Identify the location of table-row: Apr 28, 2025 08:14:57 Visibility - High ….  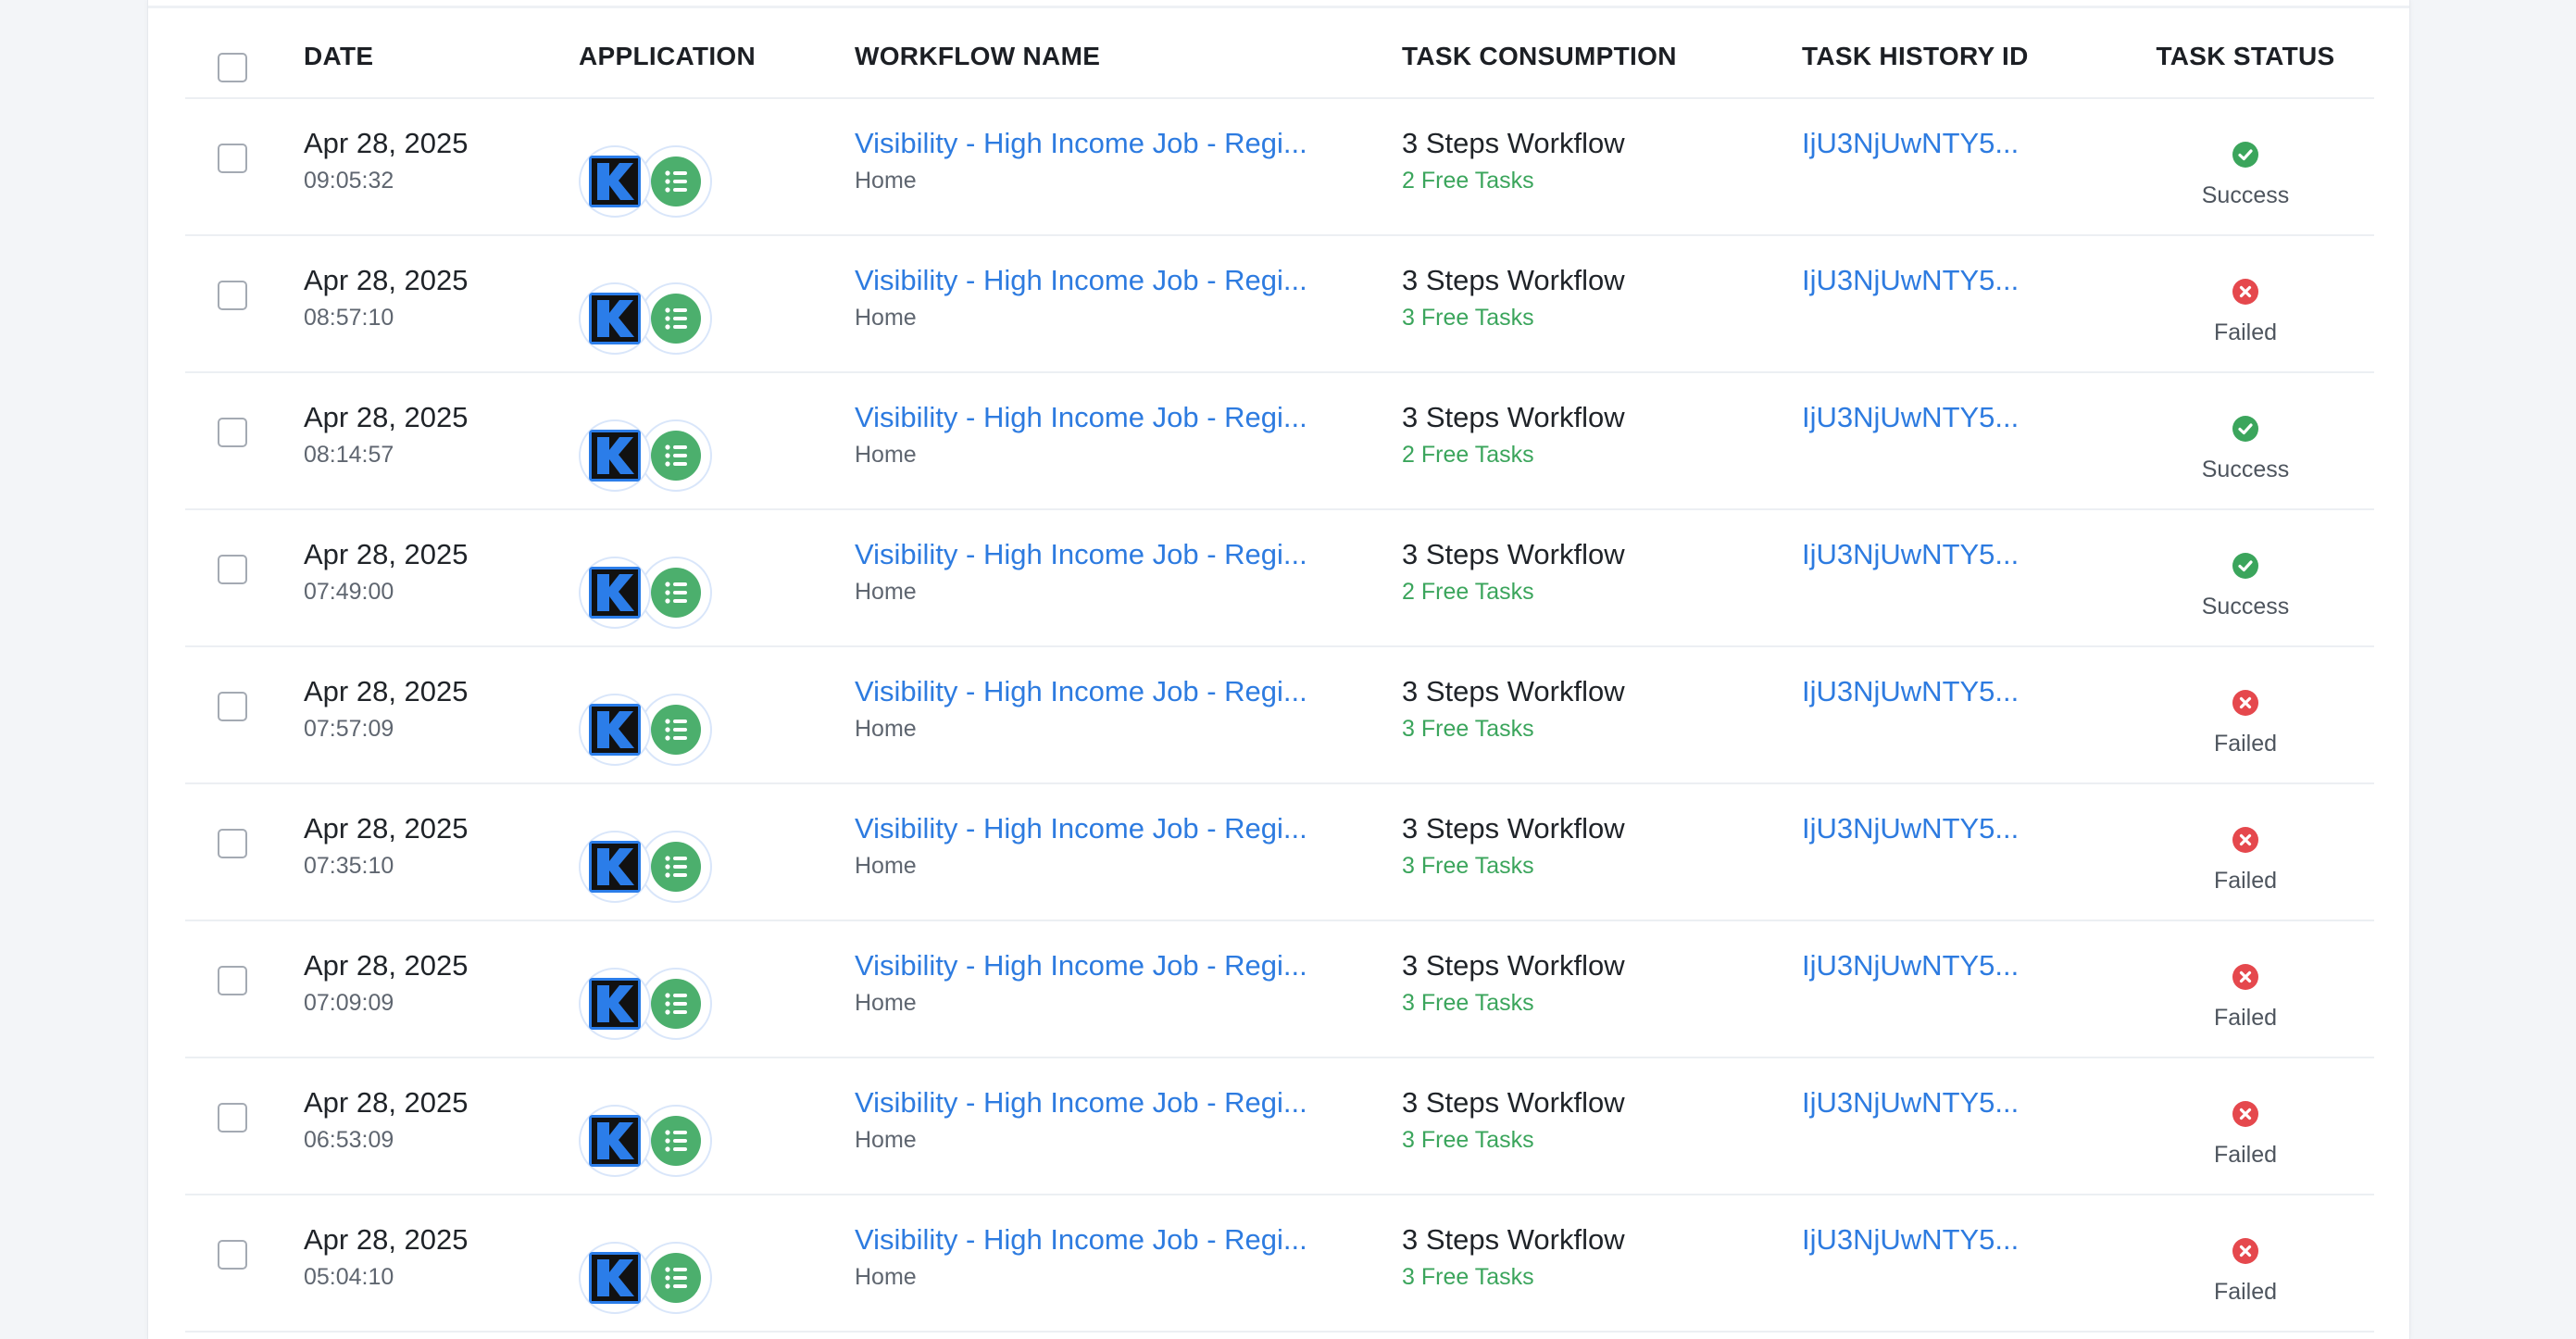
(1279, 441).